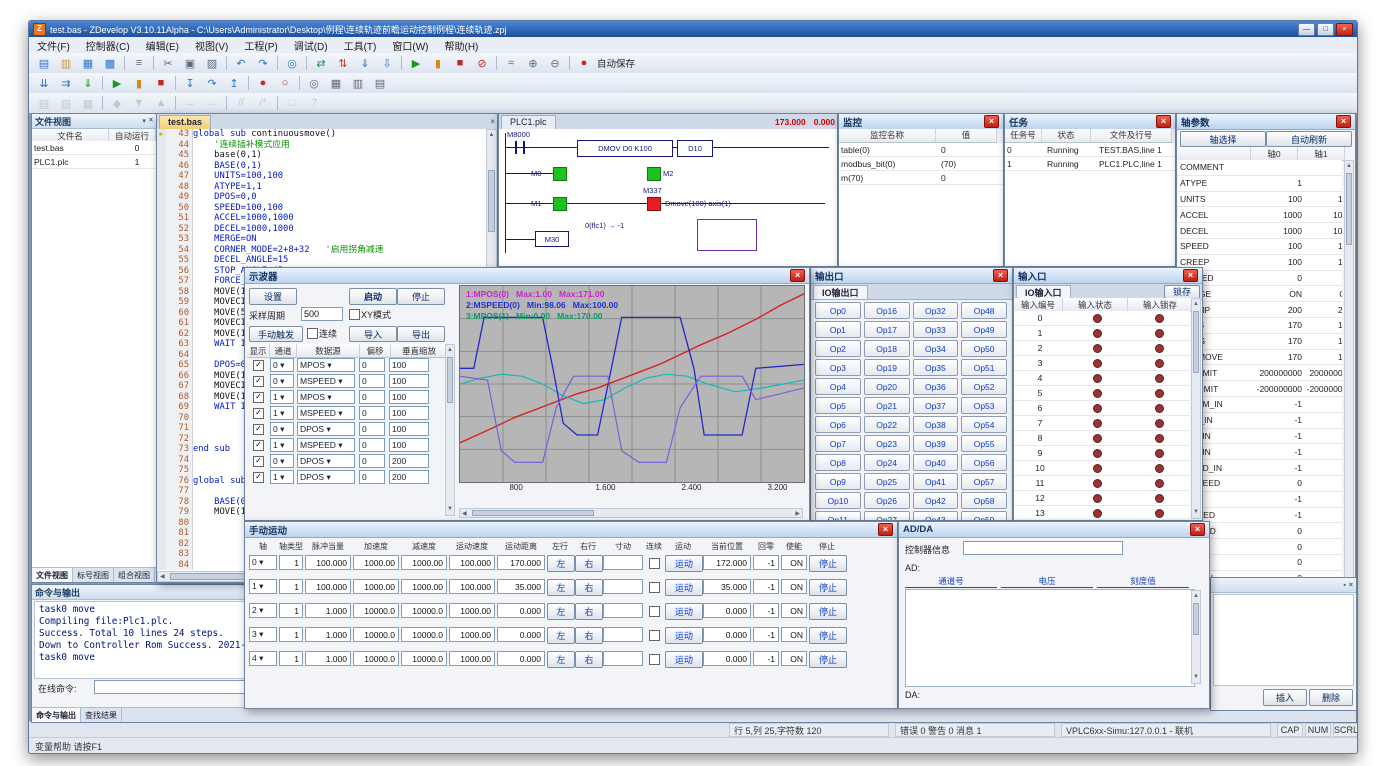 The height and width of the screenshot is (766, 1384). What do you see at coordinates (168, 63) in the screenshot?
I see `cut-icon: ✂` at bounding box center [168, 63].